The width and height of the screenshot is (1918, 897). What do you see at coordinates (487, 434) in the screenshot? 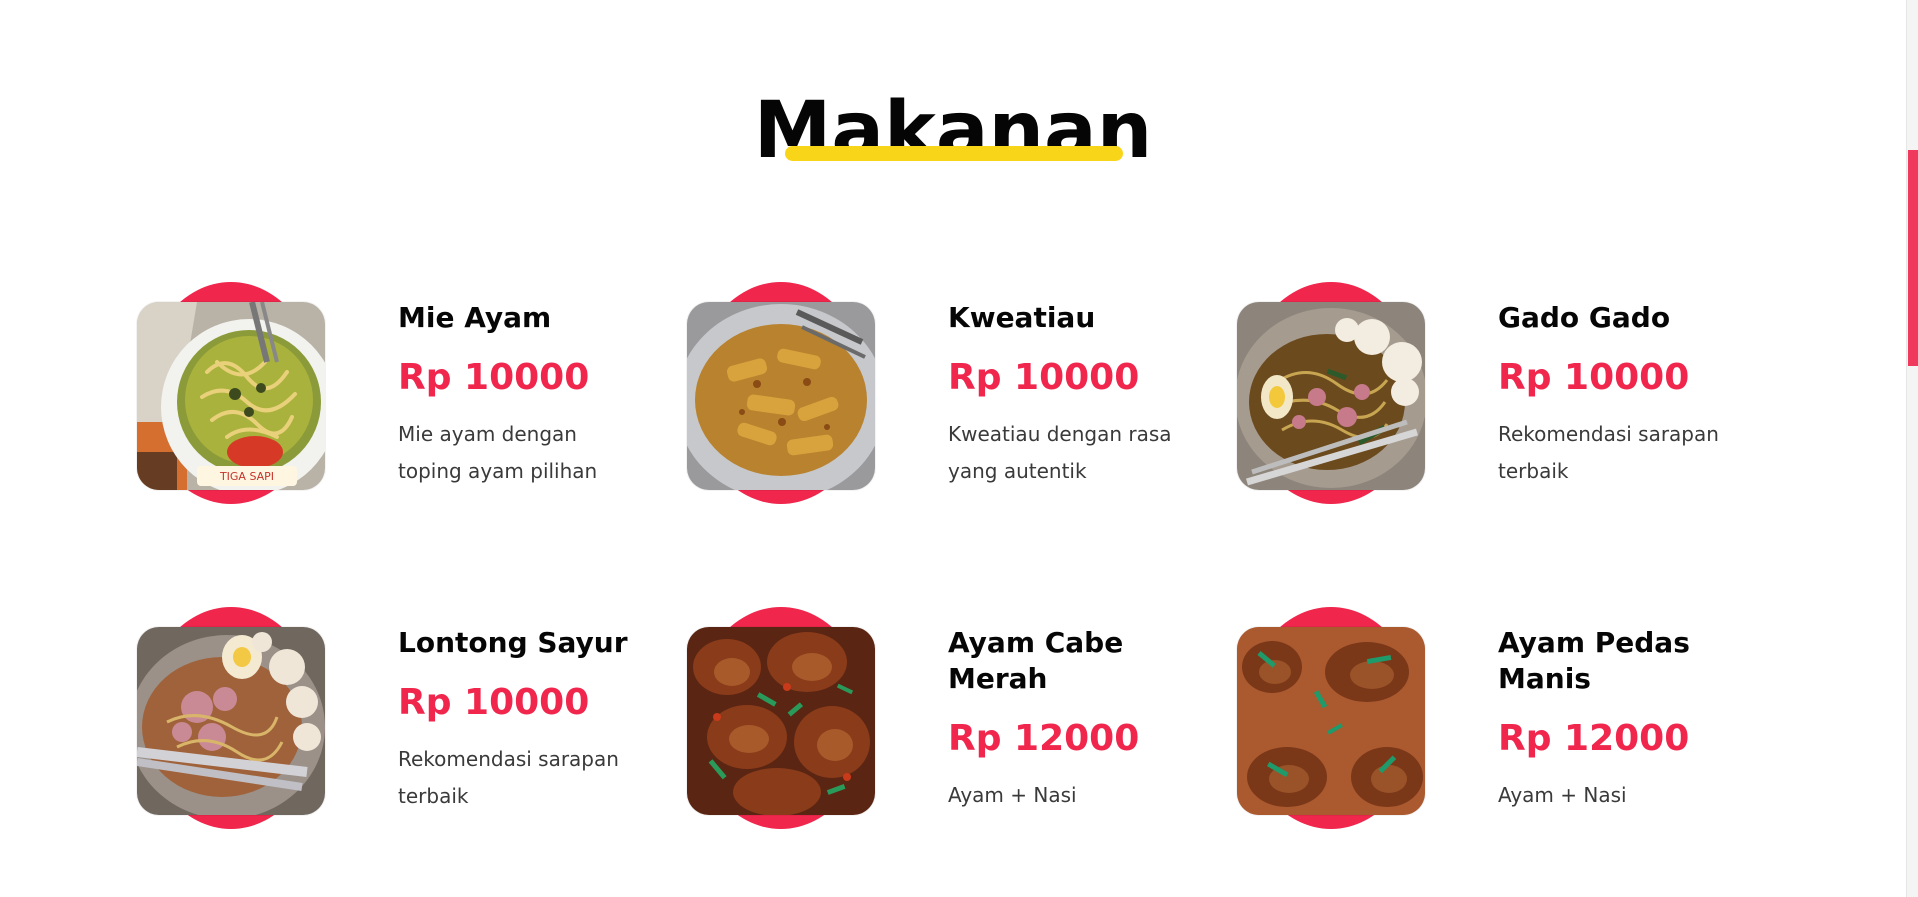
I see `desc-line: Mie ayam dengan` at bounding box center [487, 434].